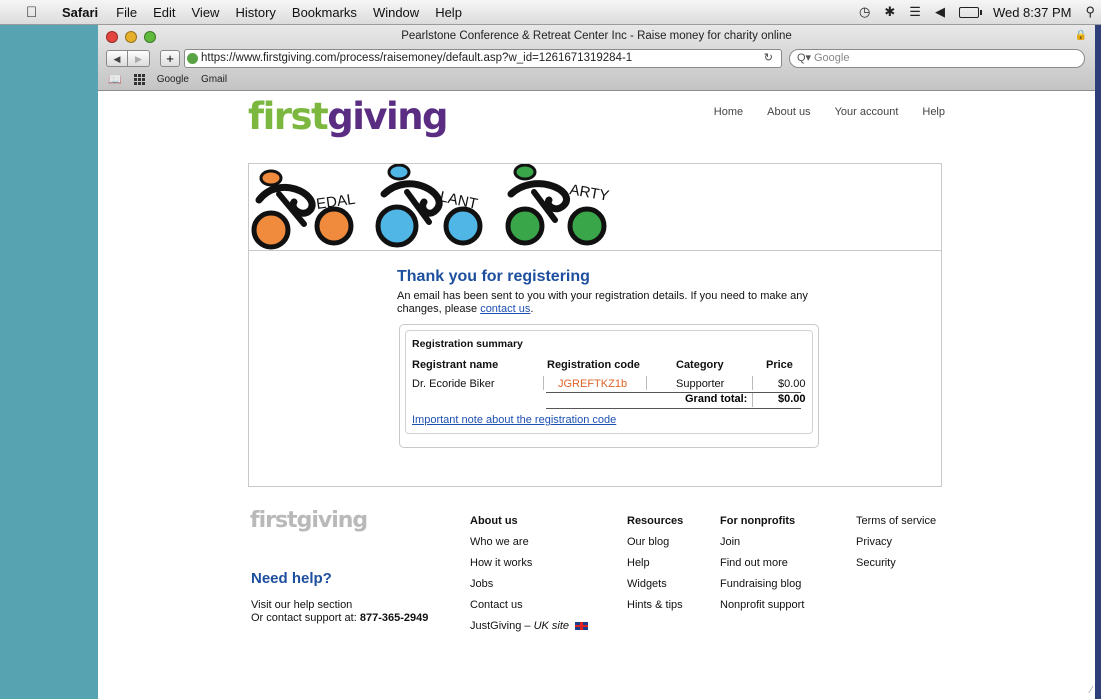 The height and width of the screenshot is (699, 1101). What do you see at coordinates (303, 209) in the screenshot?
I see `cyclist-orange: EDAL` at bounding box center [303, 209].